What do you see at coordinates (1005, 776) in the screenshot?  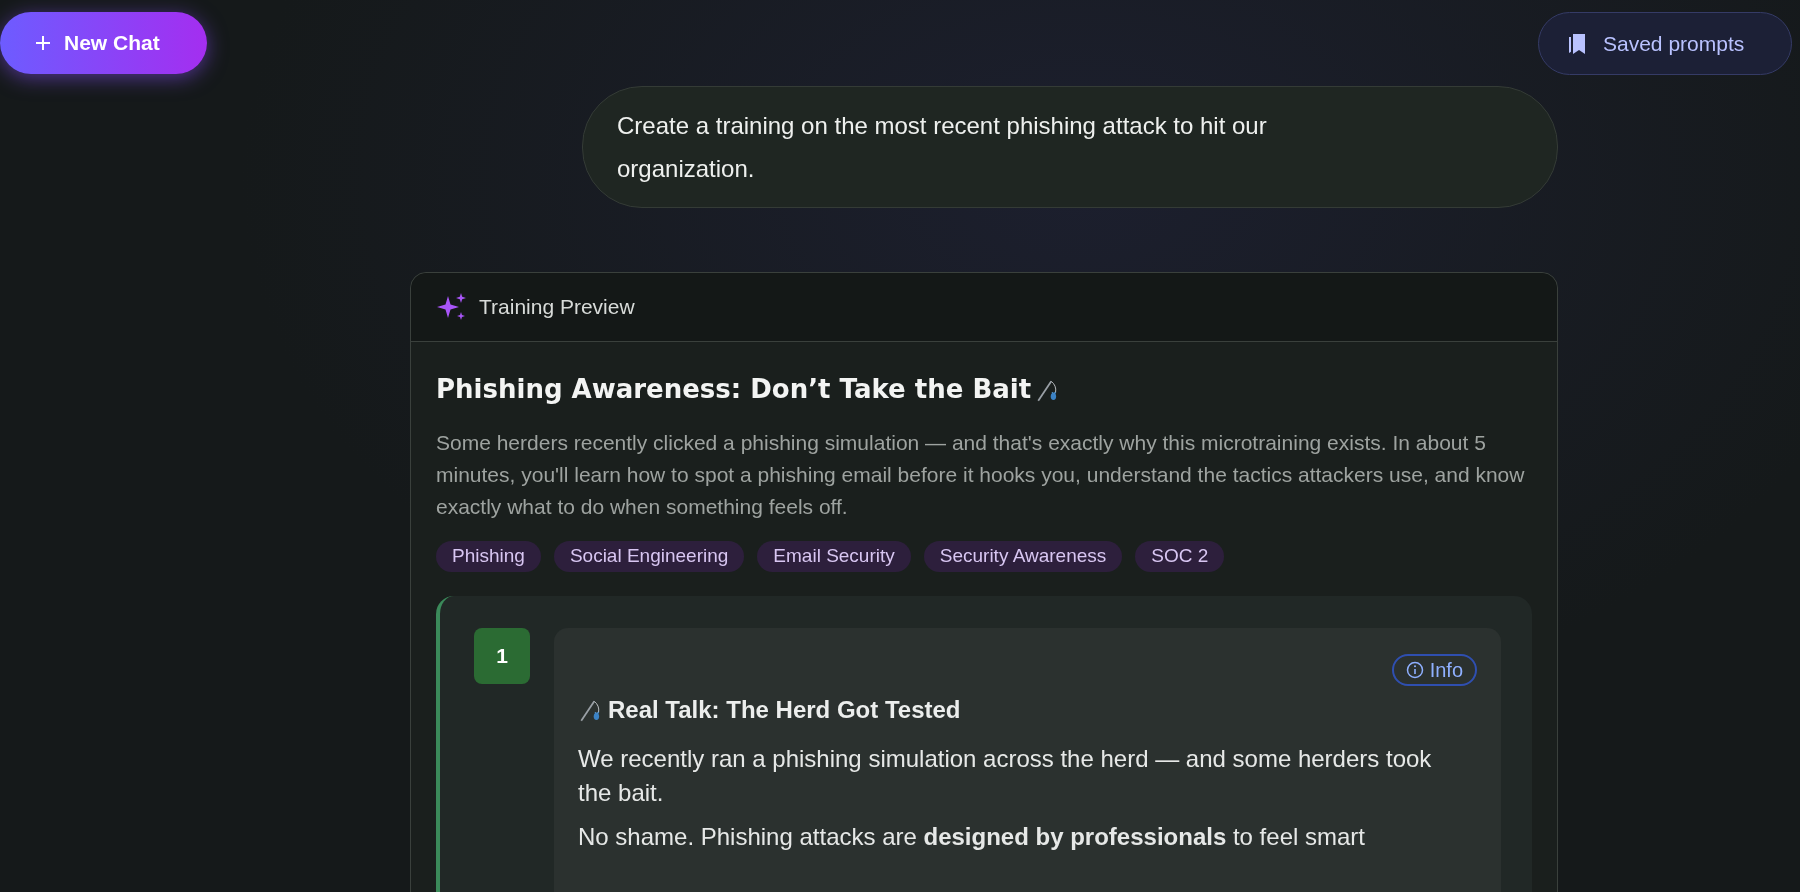 I see `step-paragraph: We recently ran a phishing simulation across the herd — and some herders took the bait.` at bounding box center [1005, 776].